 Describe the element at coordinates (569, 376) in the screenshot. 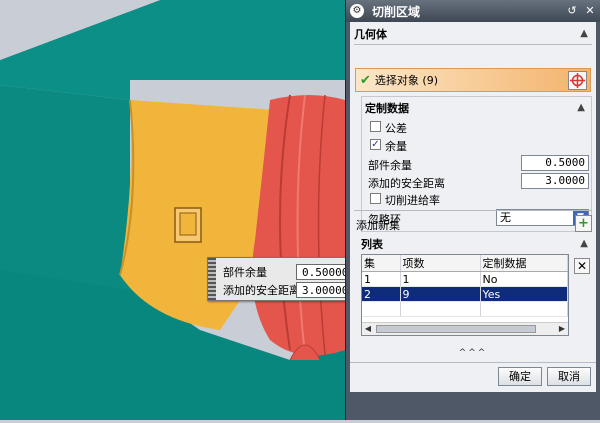

I see `cancel-button: 取消` at that location.